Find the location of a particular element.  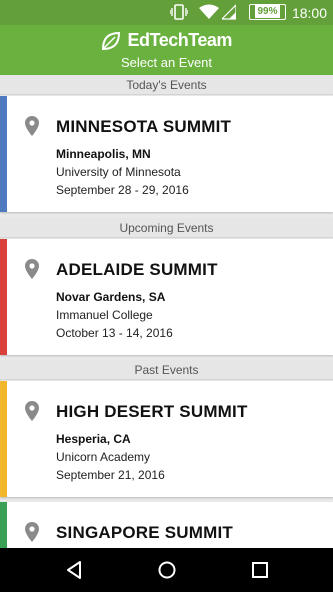

event-city: Minneapolis, MN is located at coordinates (103, 154).